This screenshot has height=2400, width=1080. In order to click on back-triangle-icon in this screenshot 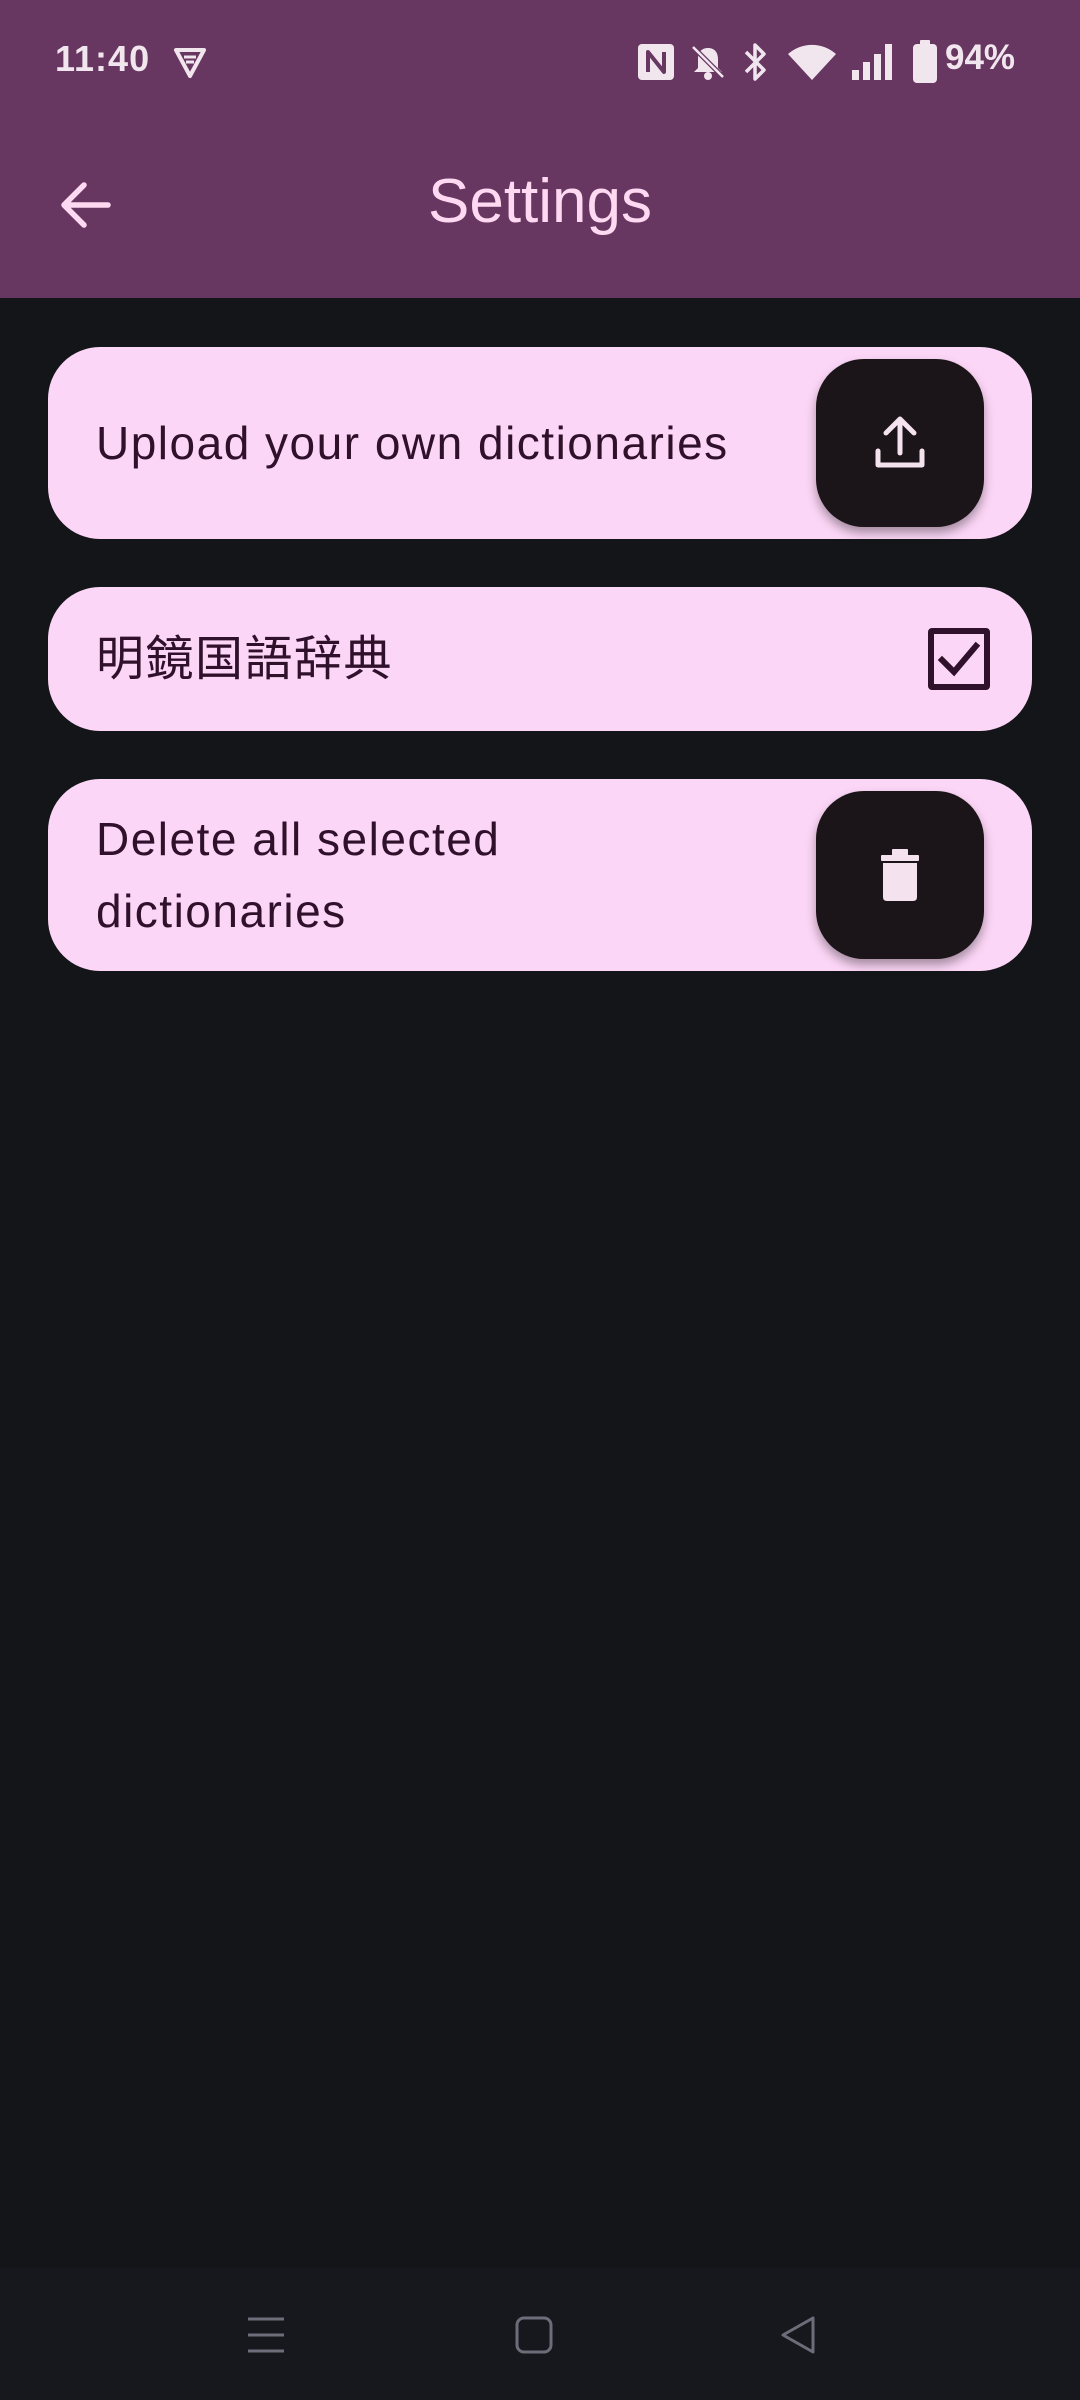, I will do `click(798, 2335)`.